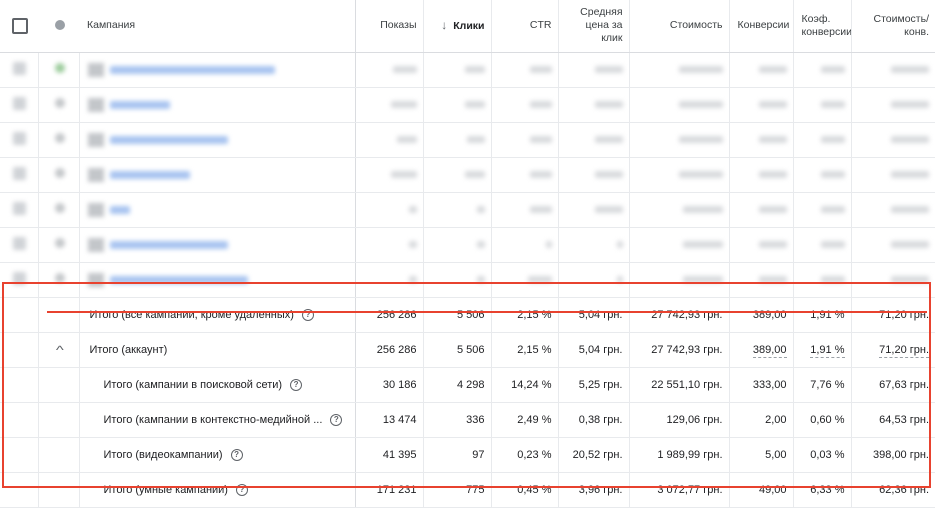  What do you see at coordinates (821, 26) in the screenshot?
I see `header-conv-rate: Коэф. конверсии` at bounding box center [821, 26].